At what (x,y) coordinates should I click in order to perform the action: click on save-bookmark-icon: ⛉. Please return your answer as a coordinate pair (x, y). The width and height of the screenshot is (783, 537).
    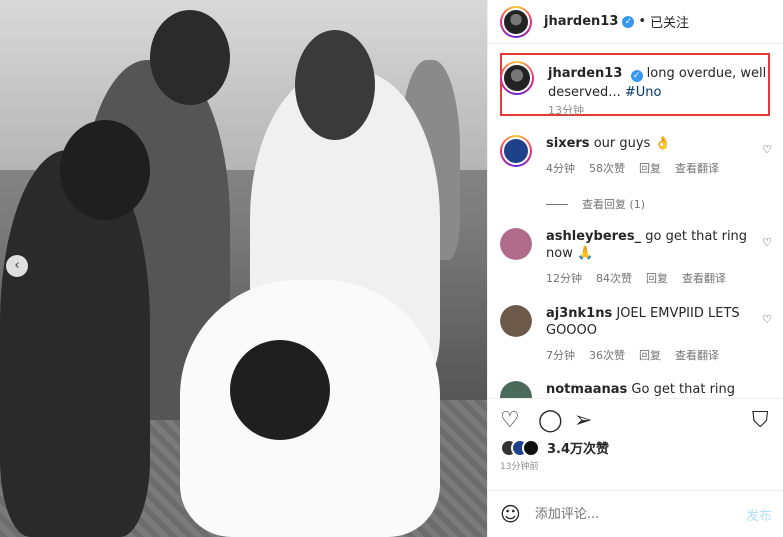
    Looking at the image, I should click on (760, 421).